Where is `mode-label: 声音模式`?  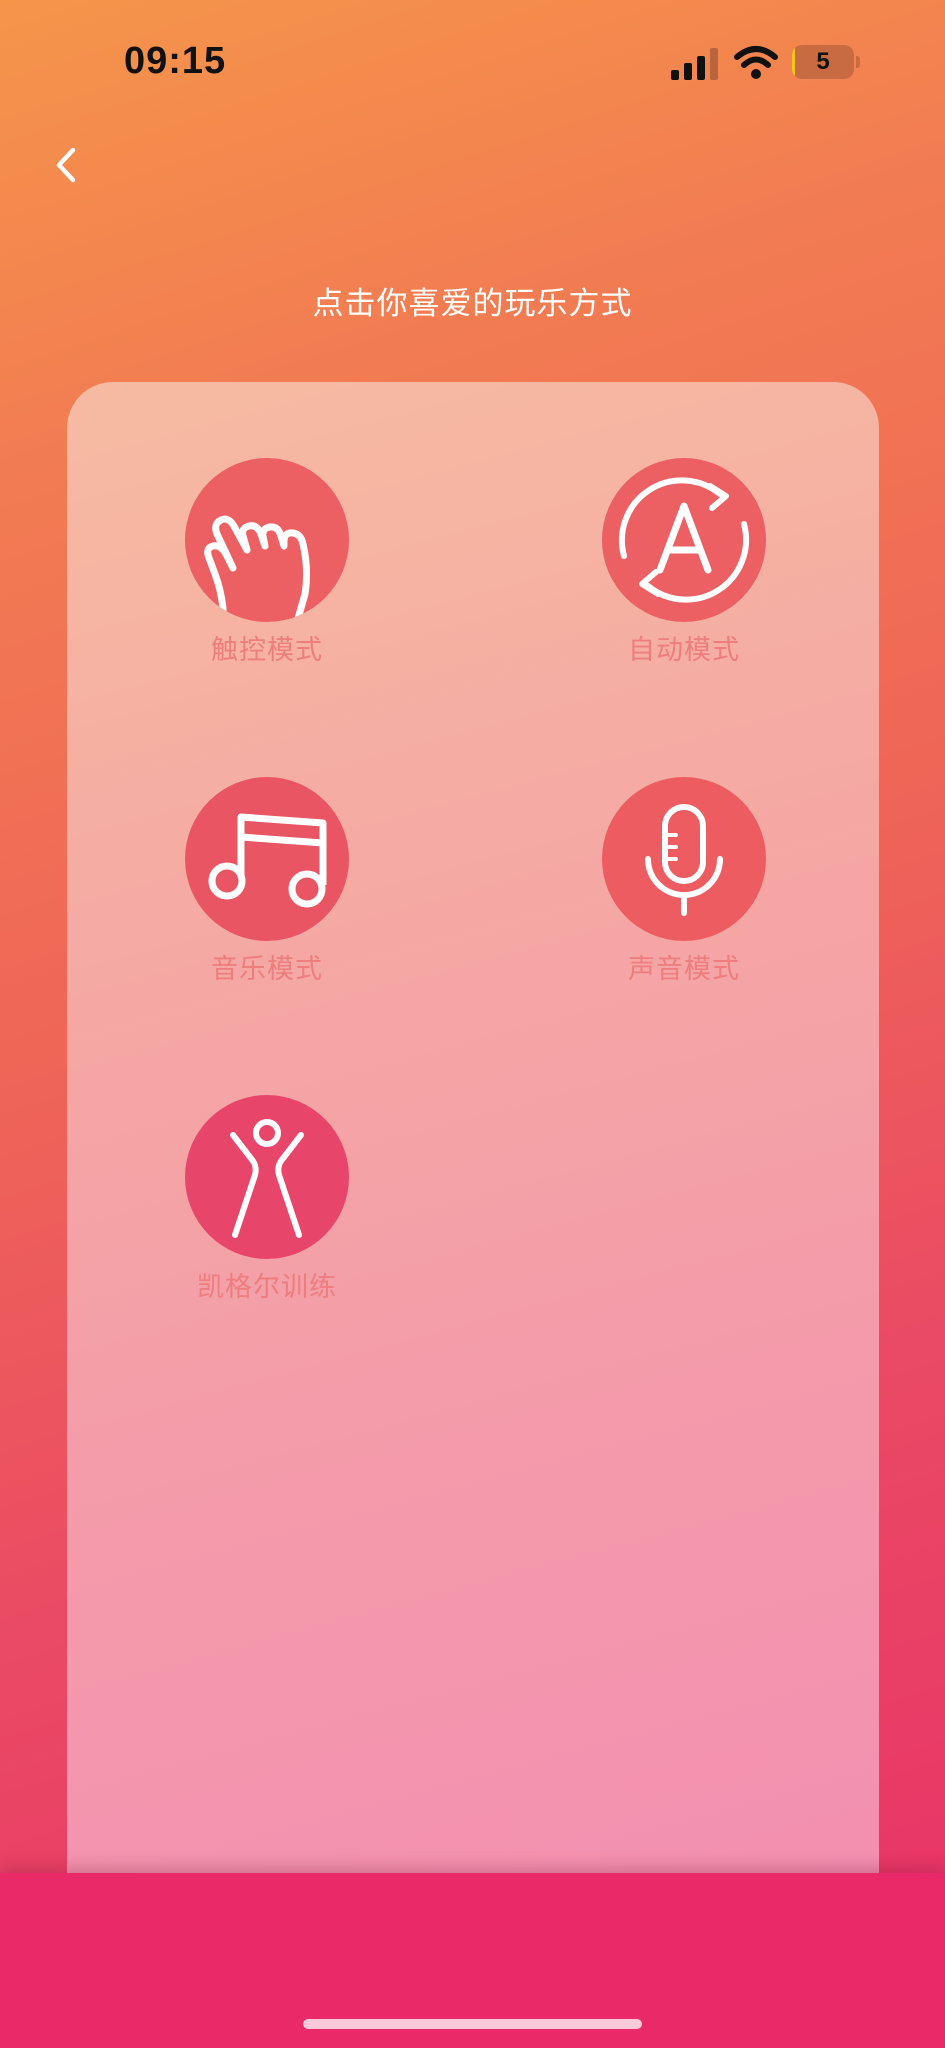
mode-label: 声音模式 is located at coordinates (684, 969).